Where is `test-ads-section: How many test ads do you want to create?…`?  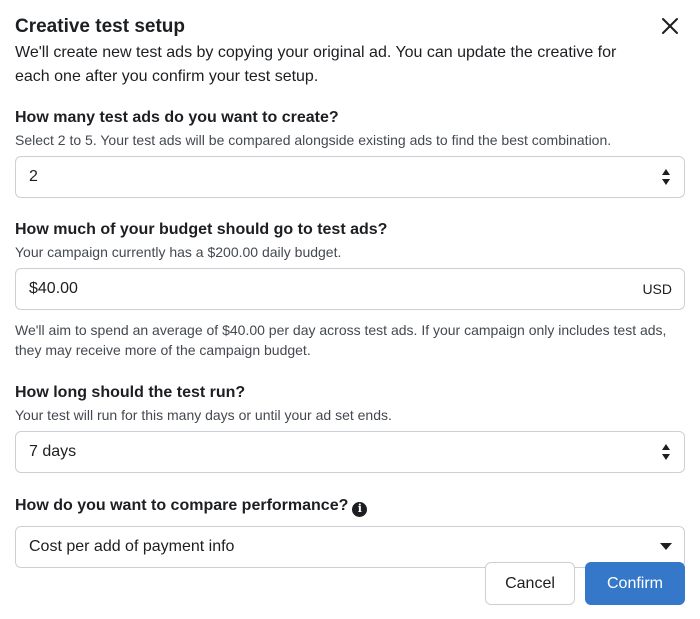
test-ads-section: How many test ads do you want to create?… is located at coordinates (350, 153).